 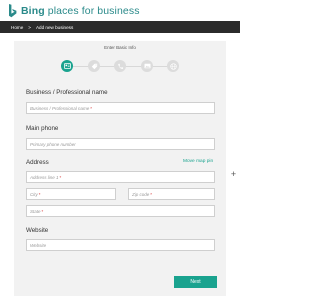 I want to click on breadcrumb-current: Add new business, so click(x=54, y=27).